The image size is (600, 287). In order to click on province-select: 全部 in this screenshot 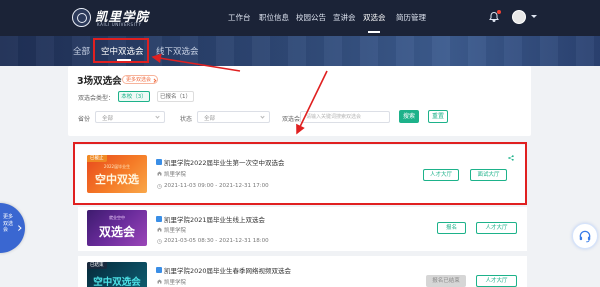, I will do `click(130, 117)`.